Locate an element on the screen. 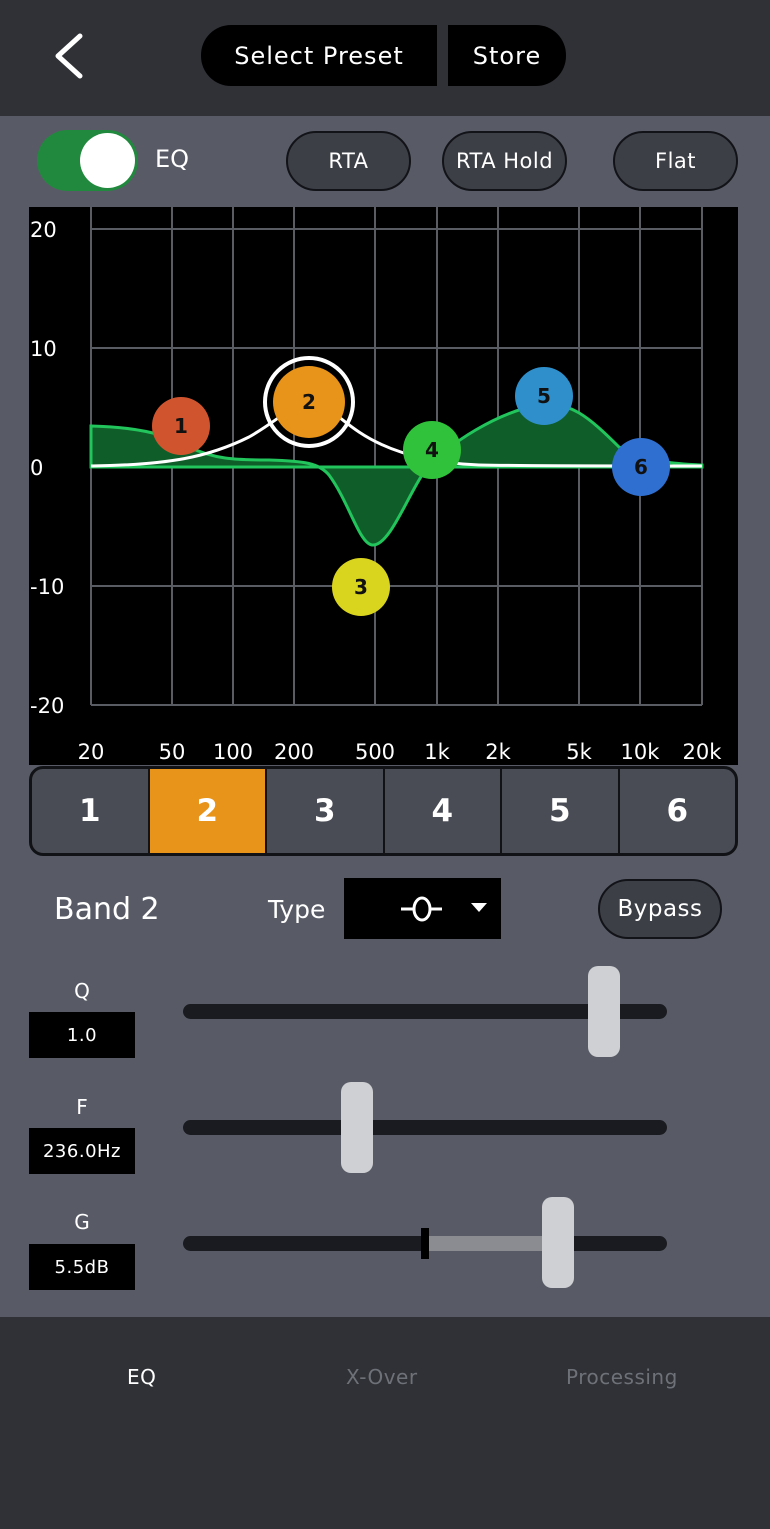 Image resolution: width=770 pixels, height=1529 pixels. g-slider-thumb is located at coordinates (558, 1242).